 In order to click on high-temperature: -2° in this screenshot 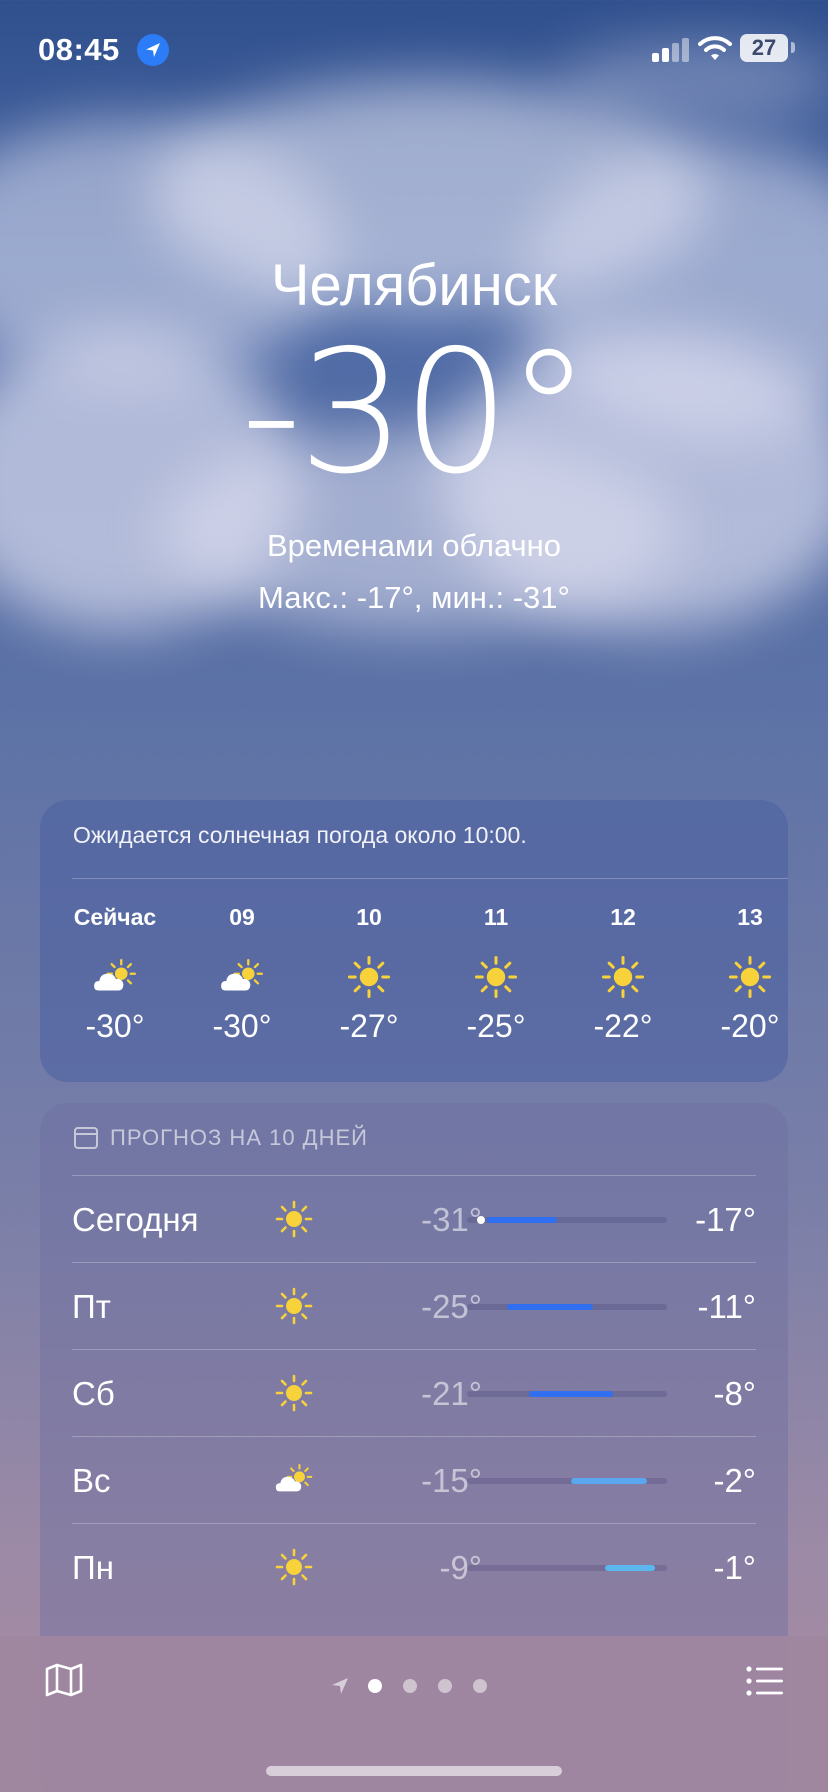, I will do `click(734, 1480)`.